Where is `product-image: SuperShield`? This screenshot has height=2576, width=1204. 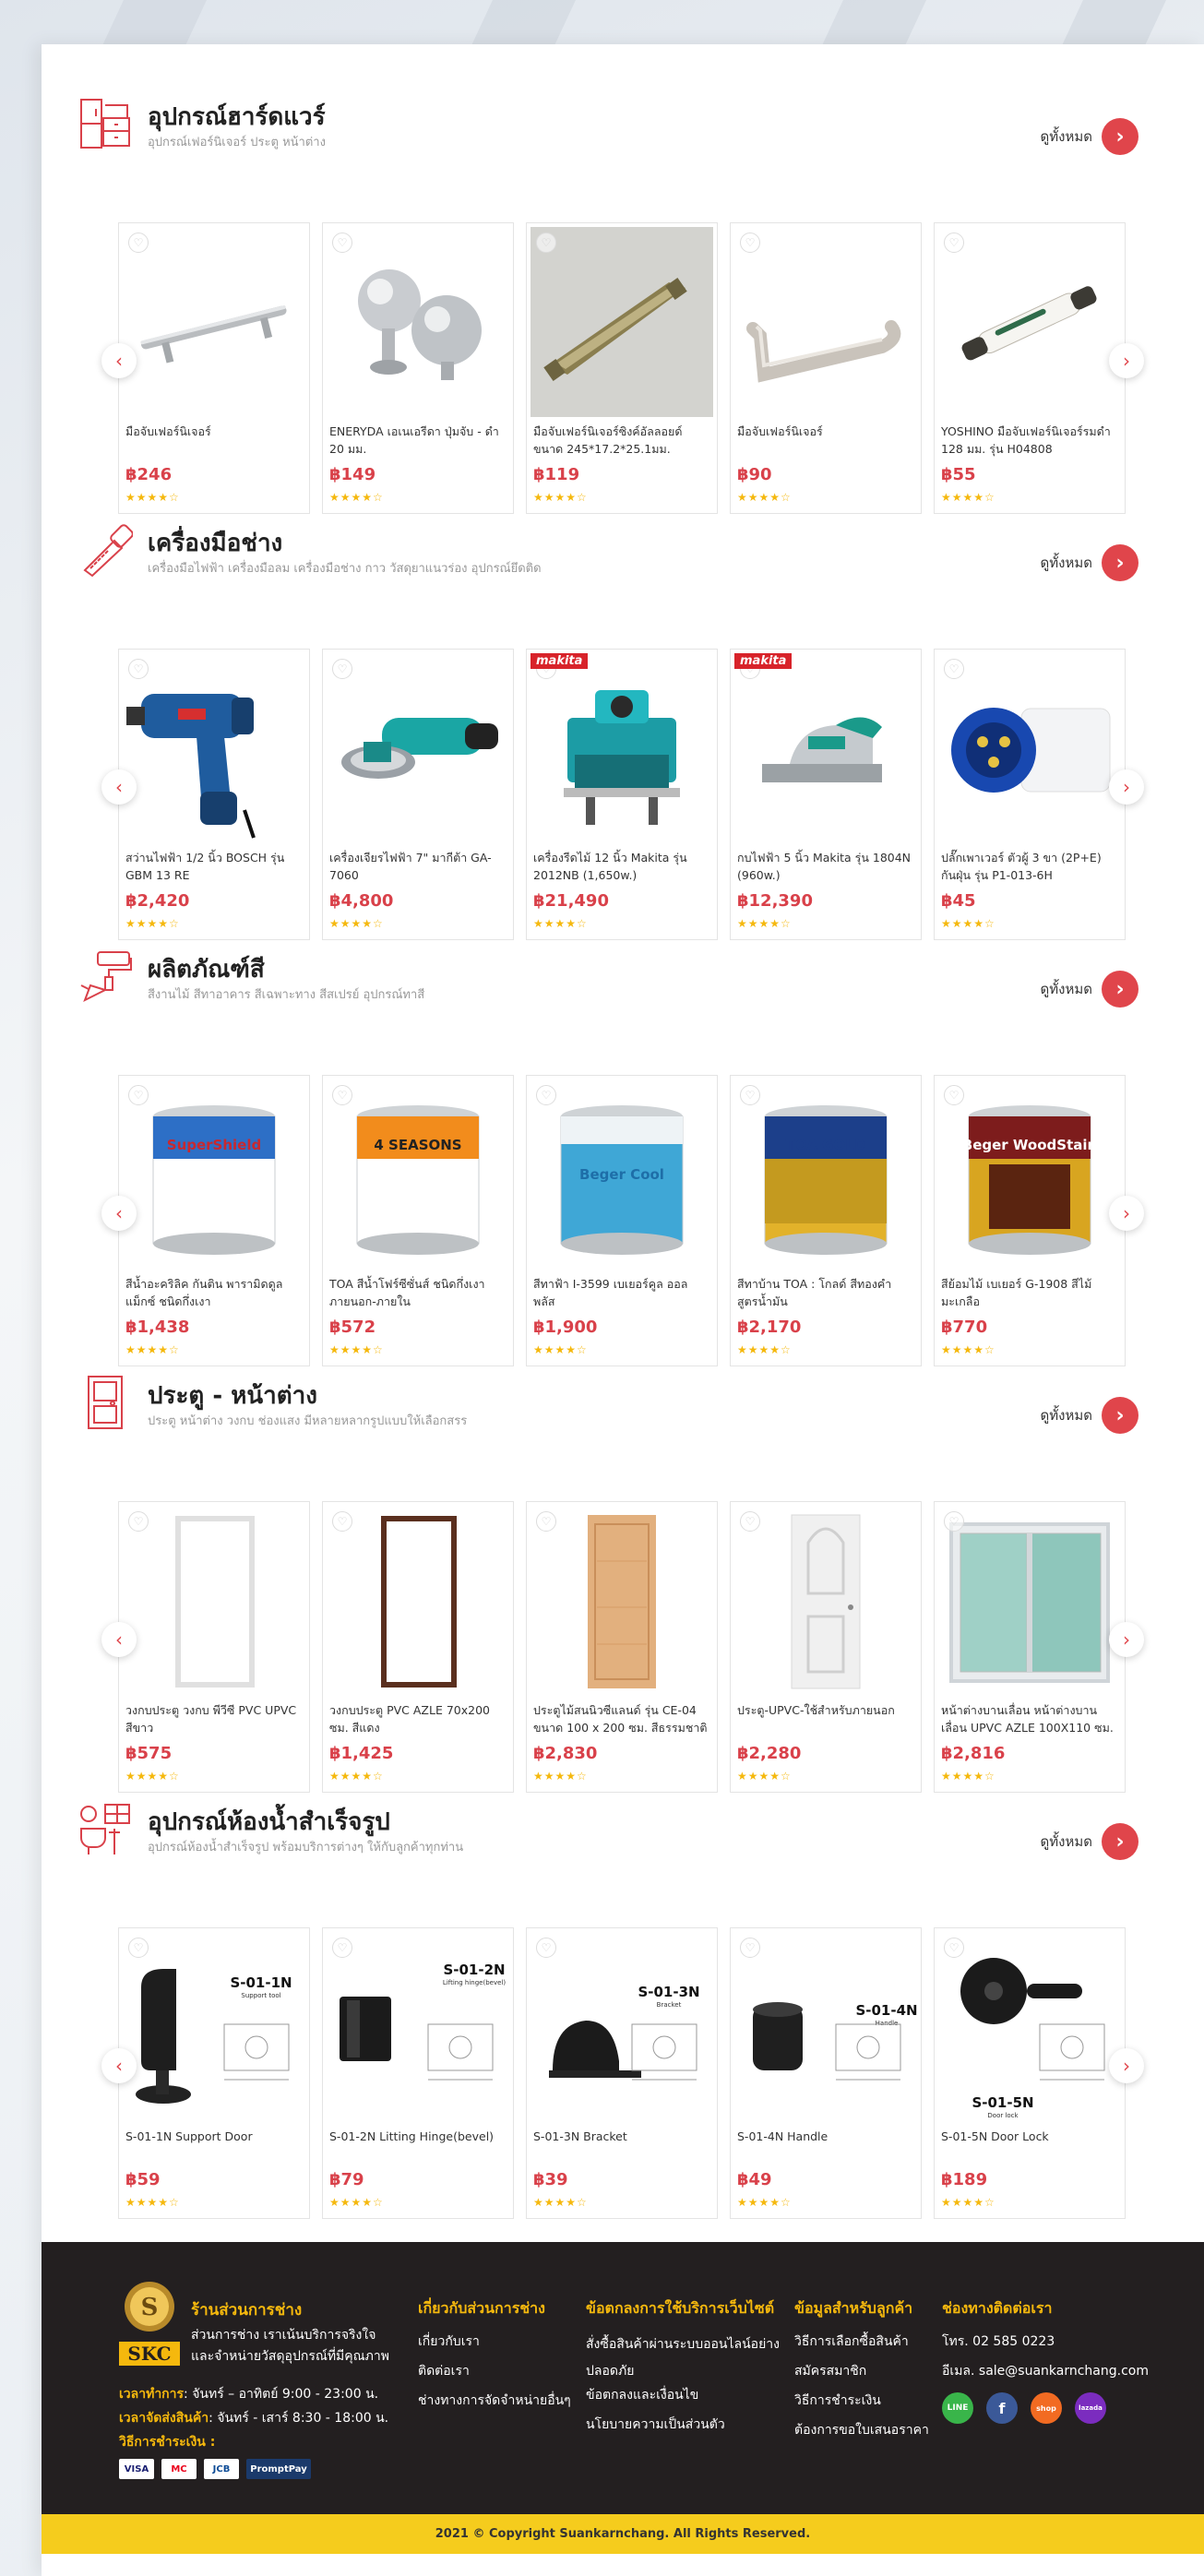
product-image: SuperShield is located at coordinates (214, 1174).